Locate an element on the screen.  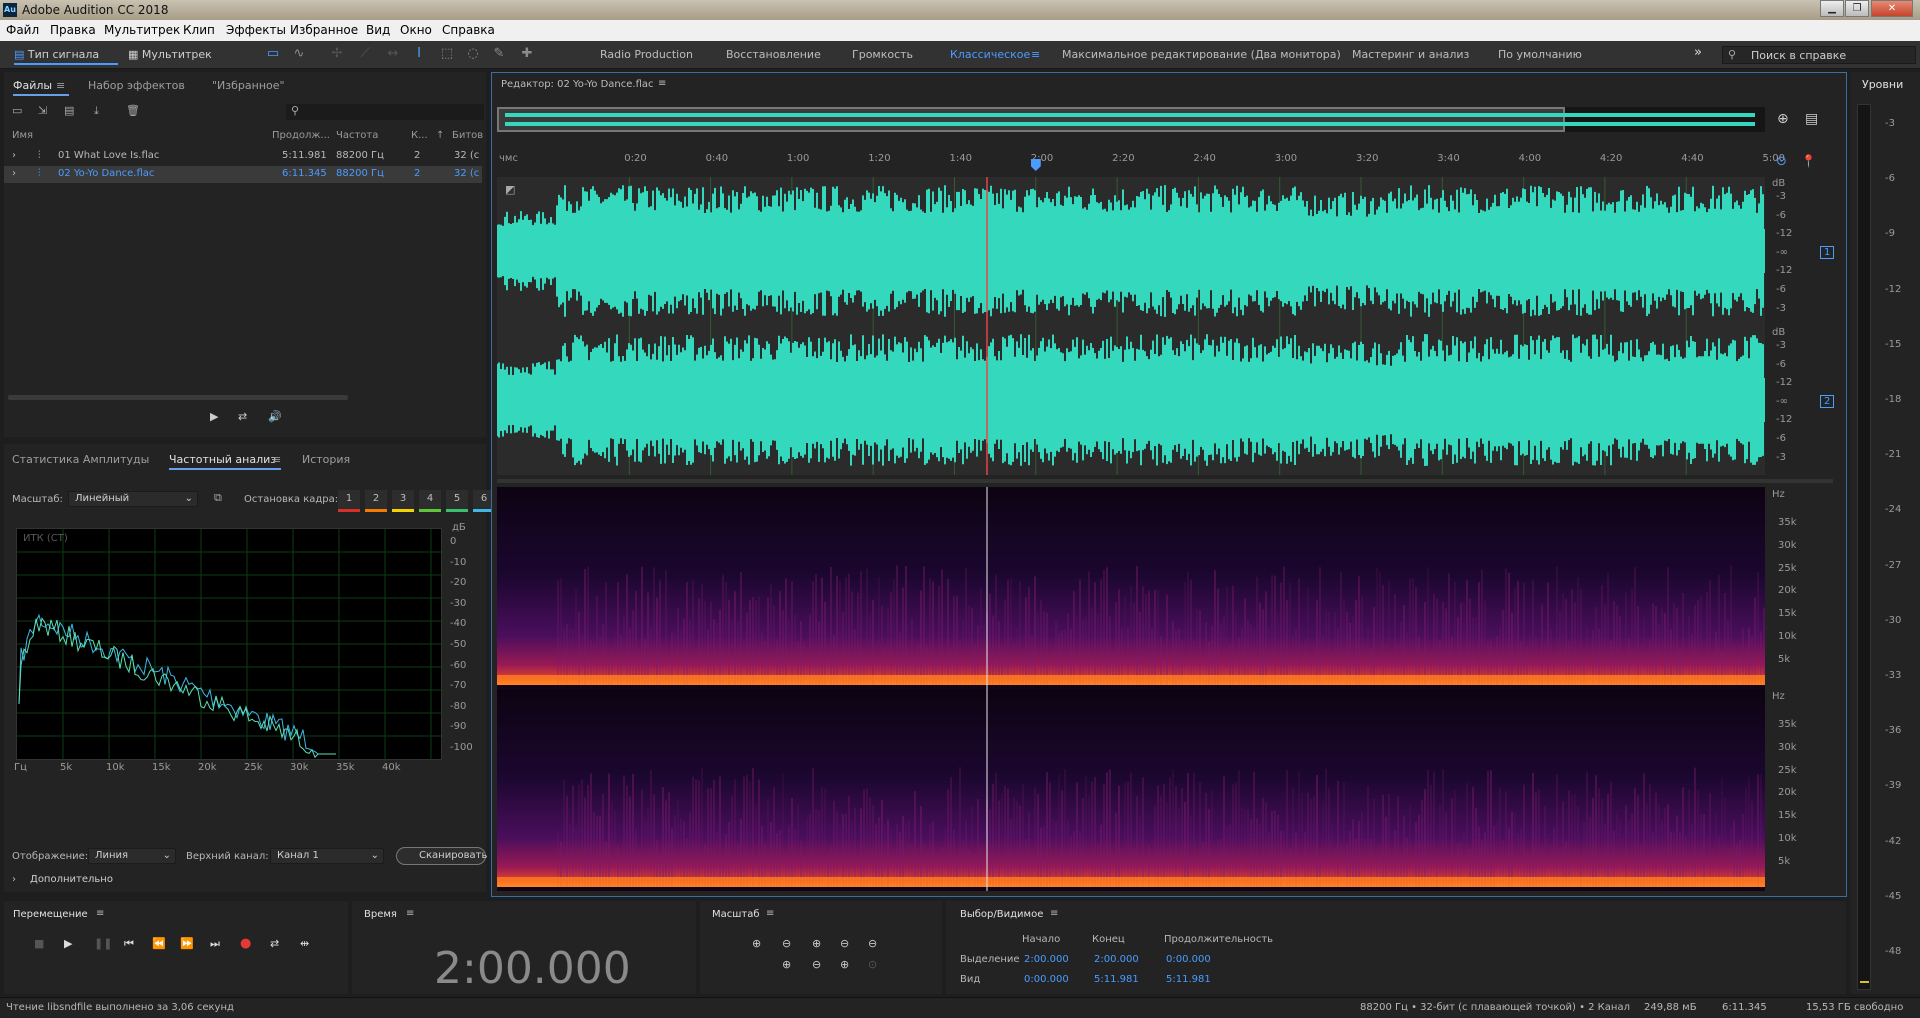
files-tab-menu-icon: ≡ is located at coordinates (60, 85).